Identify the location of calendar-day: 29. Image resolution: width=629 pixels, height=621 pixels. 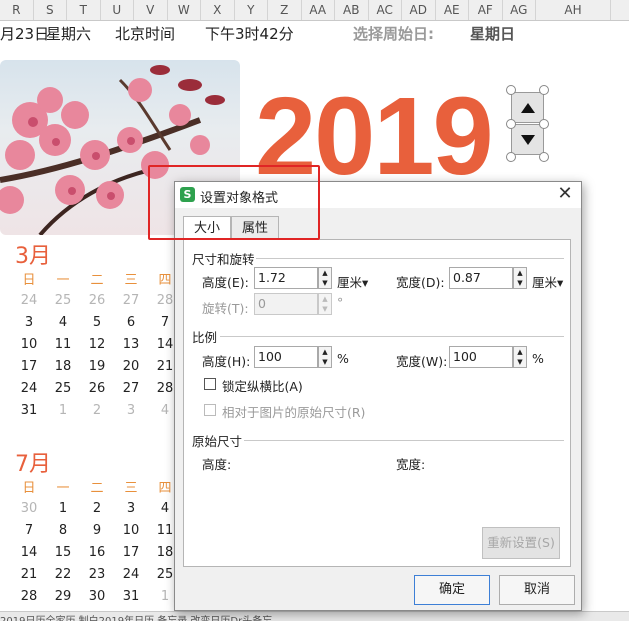
(63, 596).